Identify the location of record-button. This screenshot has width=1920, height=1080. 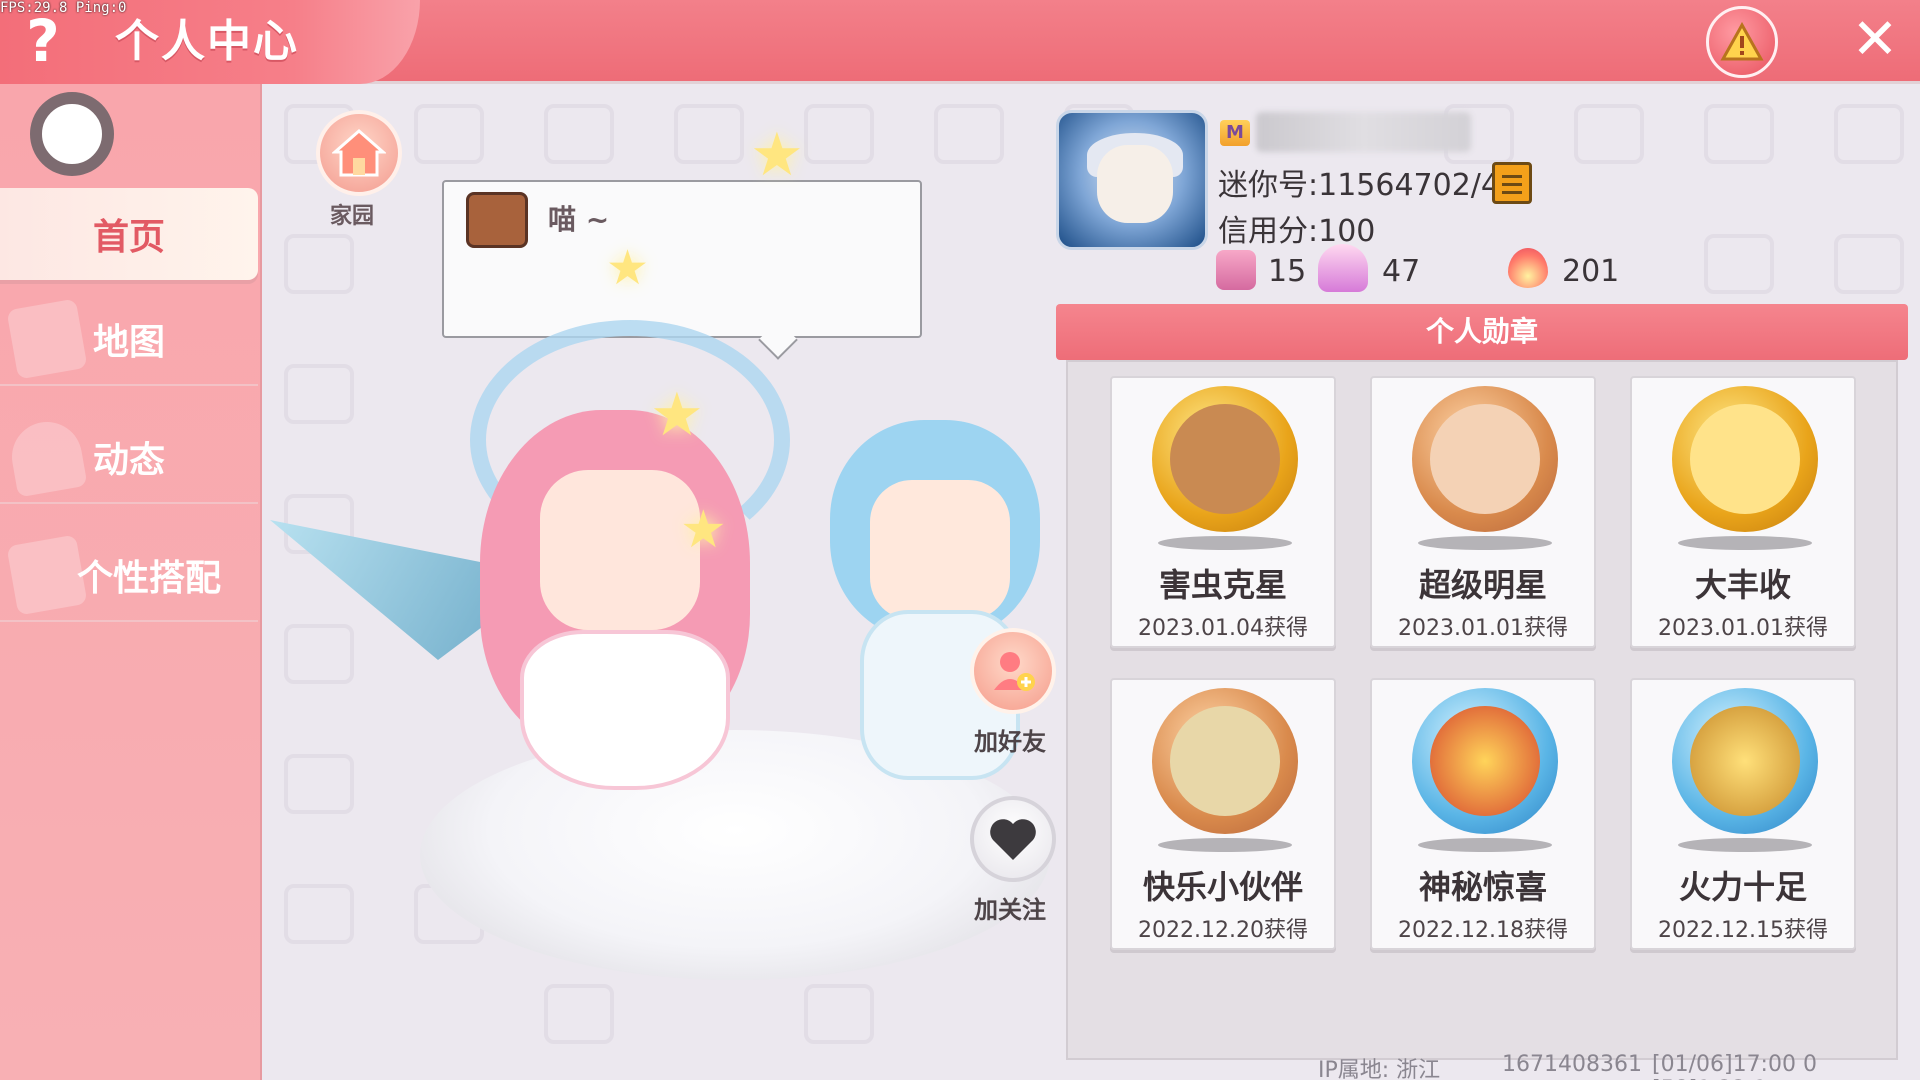
(72, 134).